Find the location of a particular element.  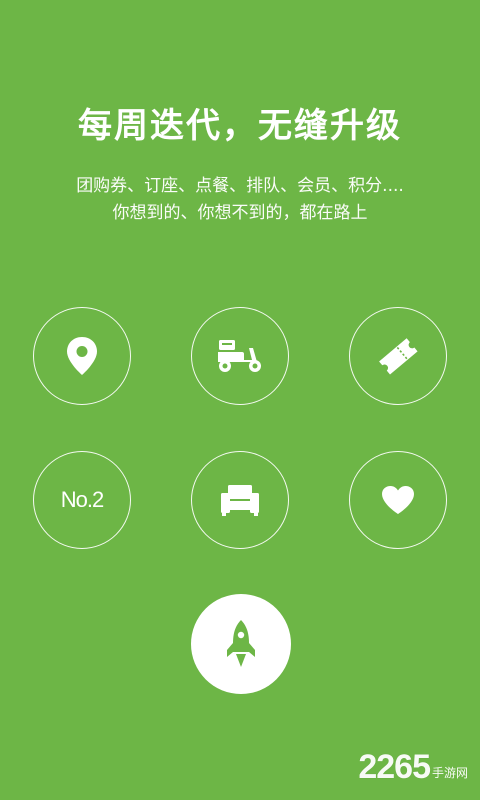

feature-seat-button is located at coordinates (240, 500).